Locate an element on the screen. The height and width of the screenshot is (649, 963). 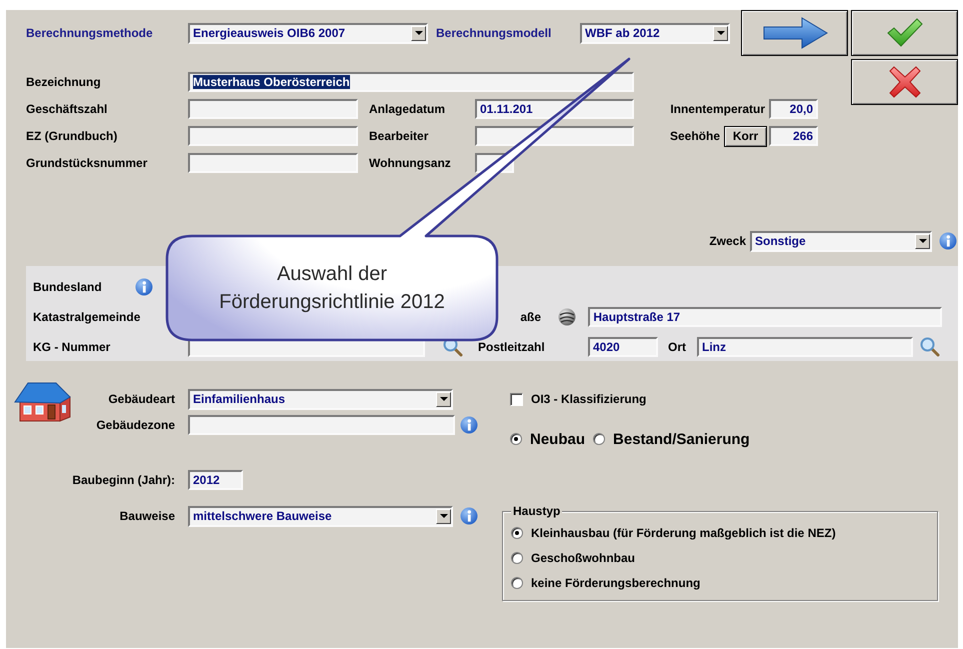
field-label: Berechnungsmodell is located at coordinates (494, 33).